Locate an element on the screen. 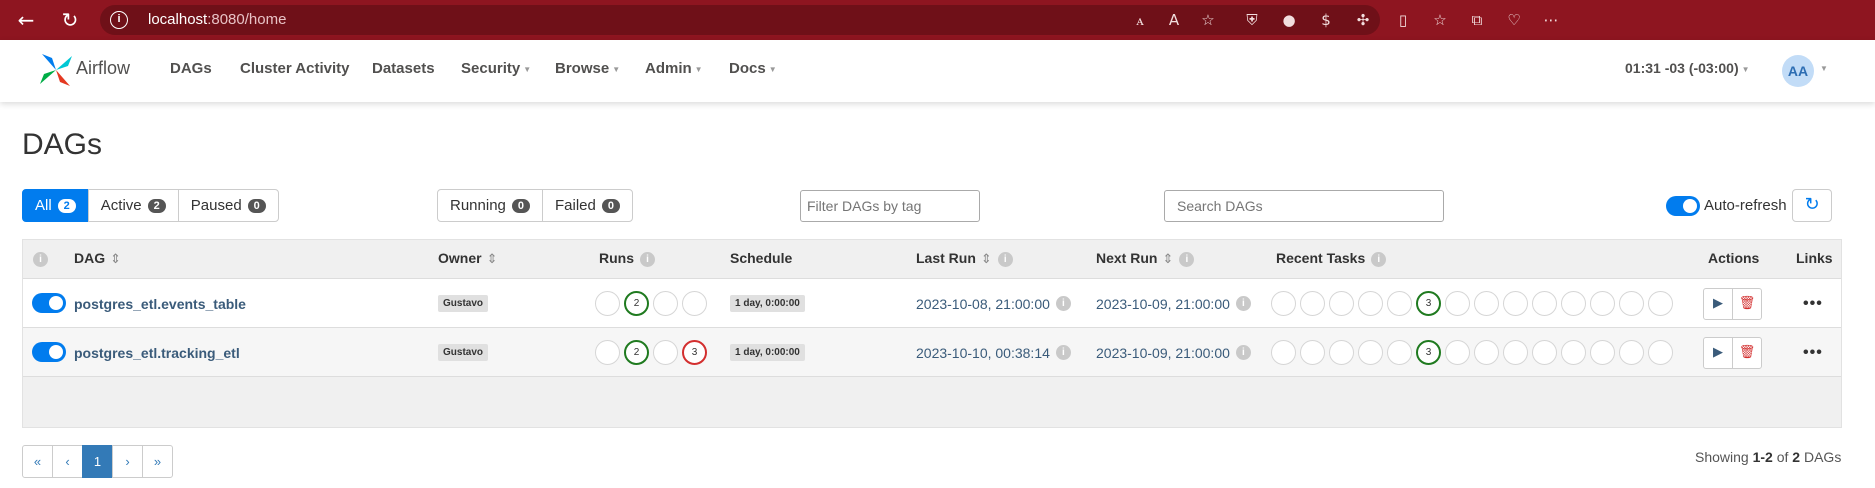 This screenshot has height=488, width=1875. collections-icon: ⧉ is located at coordinates (1477, 20).